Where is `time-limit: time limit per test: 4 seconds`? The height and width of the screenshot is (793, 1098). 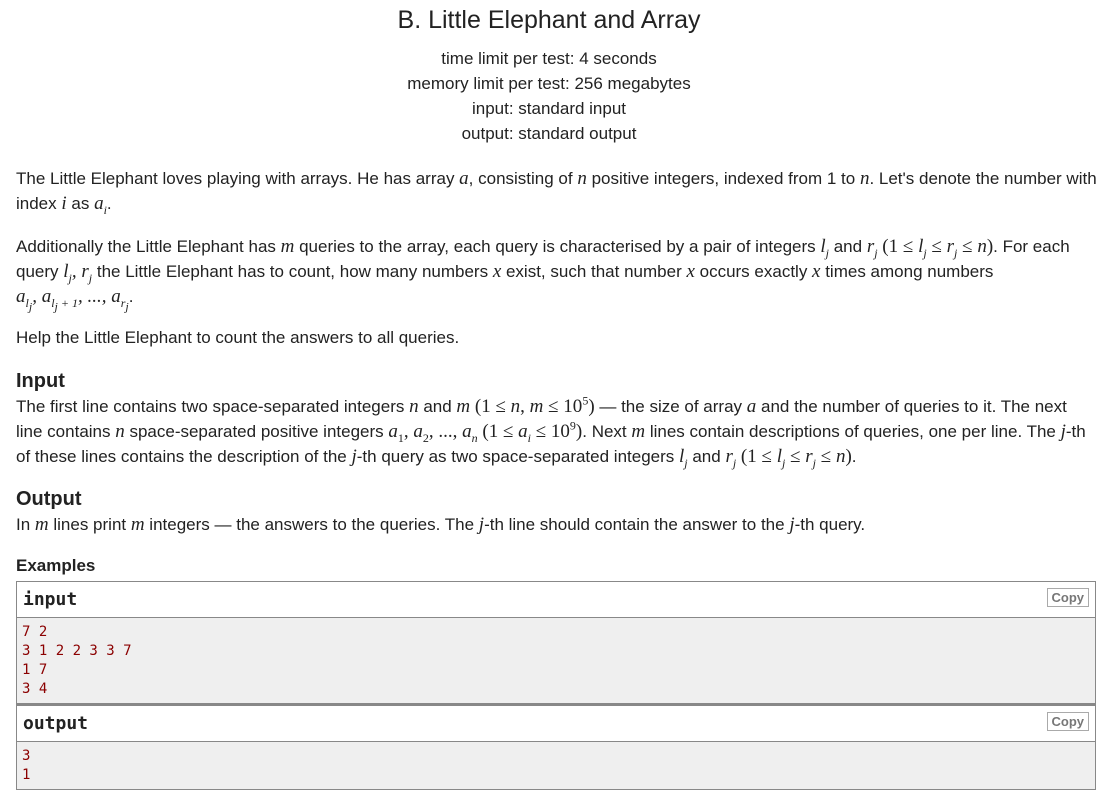 time-limit: time limit per test: 4 seconds is located at coordinates (549, 58).